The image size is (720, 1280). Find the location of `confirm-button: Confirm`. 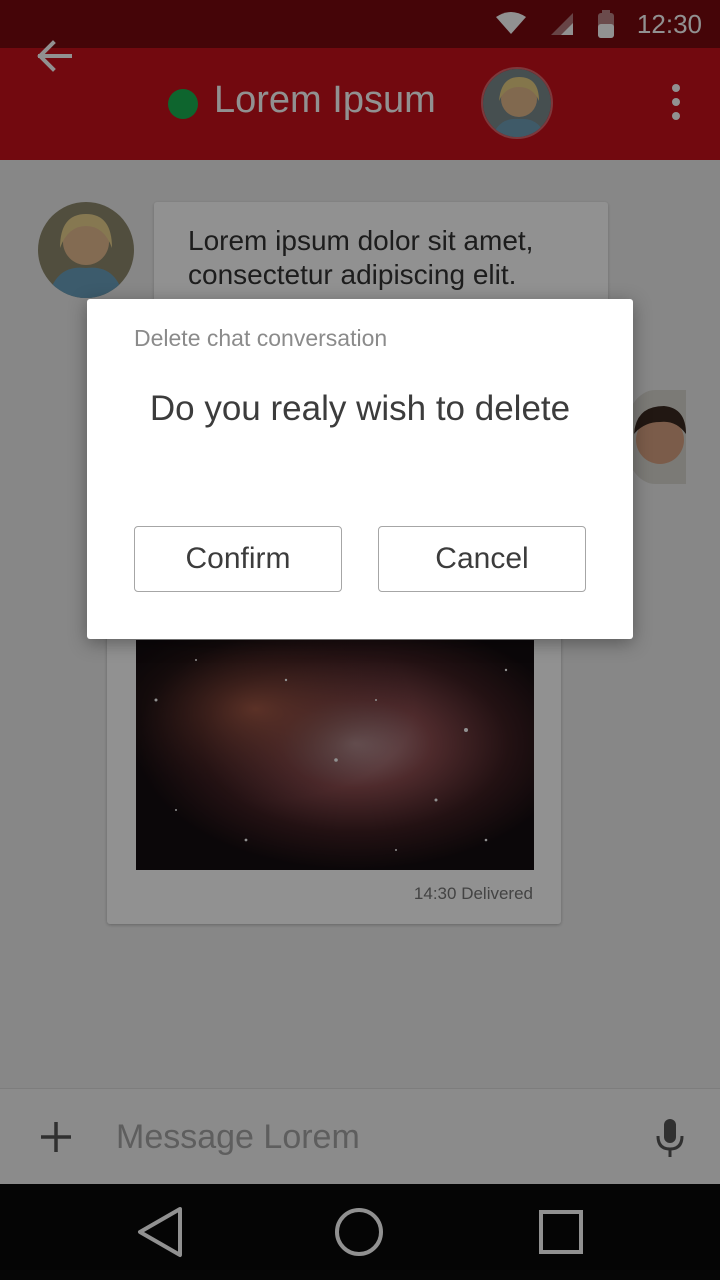

confirm-button: Confirm is located at coordinates (238, 559).